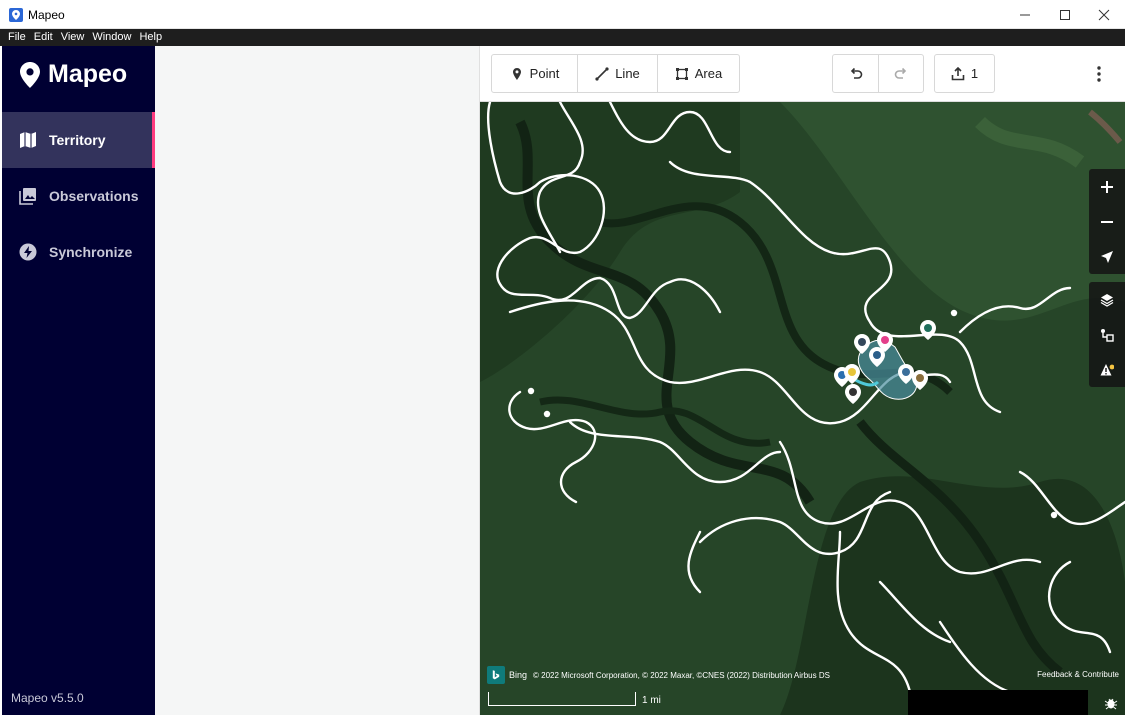 The height and width of the screenshot is (715, 1125). What do you see at coordinates (150, 37) in the screenshot?
I see `menu-help: Help` at bounding box center [150, 37].